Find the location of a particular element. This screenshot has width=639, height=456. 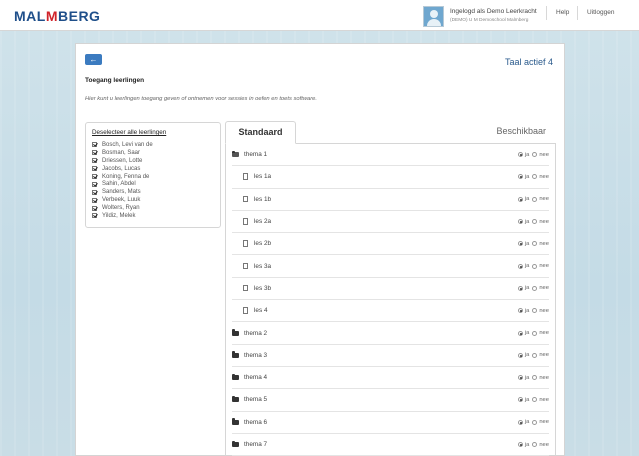

tab-beschikbaar: Beschikbaar is located at coordinates (521, 131).